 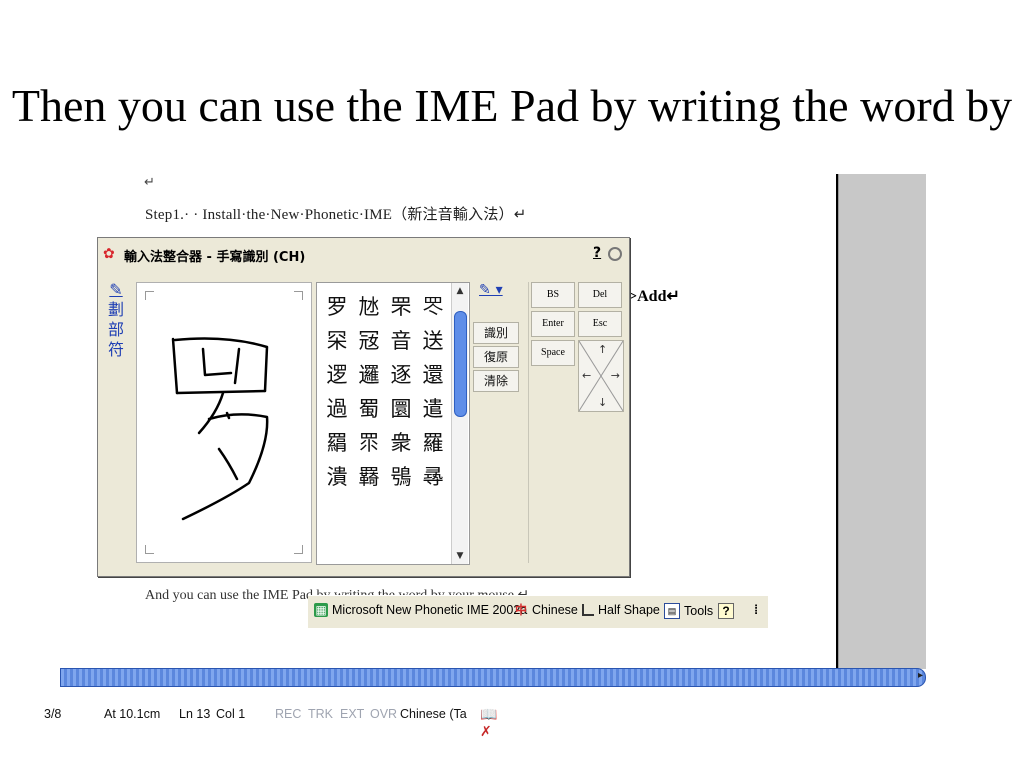 What do you see at coordinates (586, 375) in the screenshot?
I see `arrow-left-icon: ←` at bounding box center [586, 375].